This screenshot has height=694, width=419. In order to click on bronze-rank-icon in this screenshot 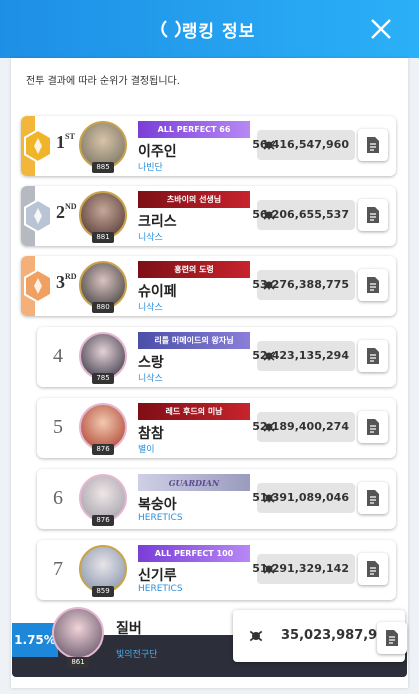, I will do `click(38, 286)`.